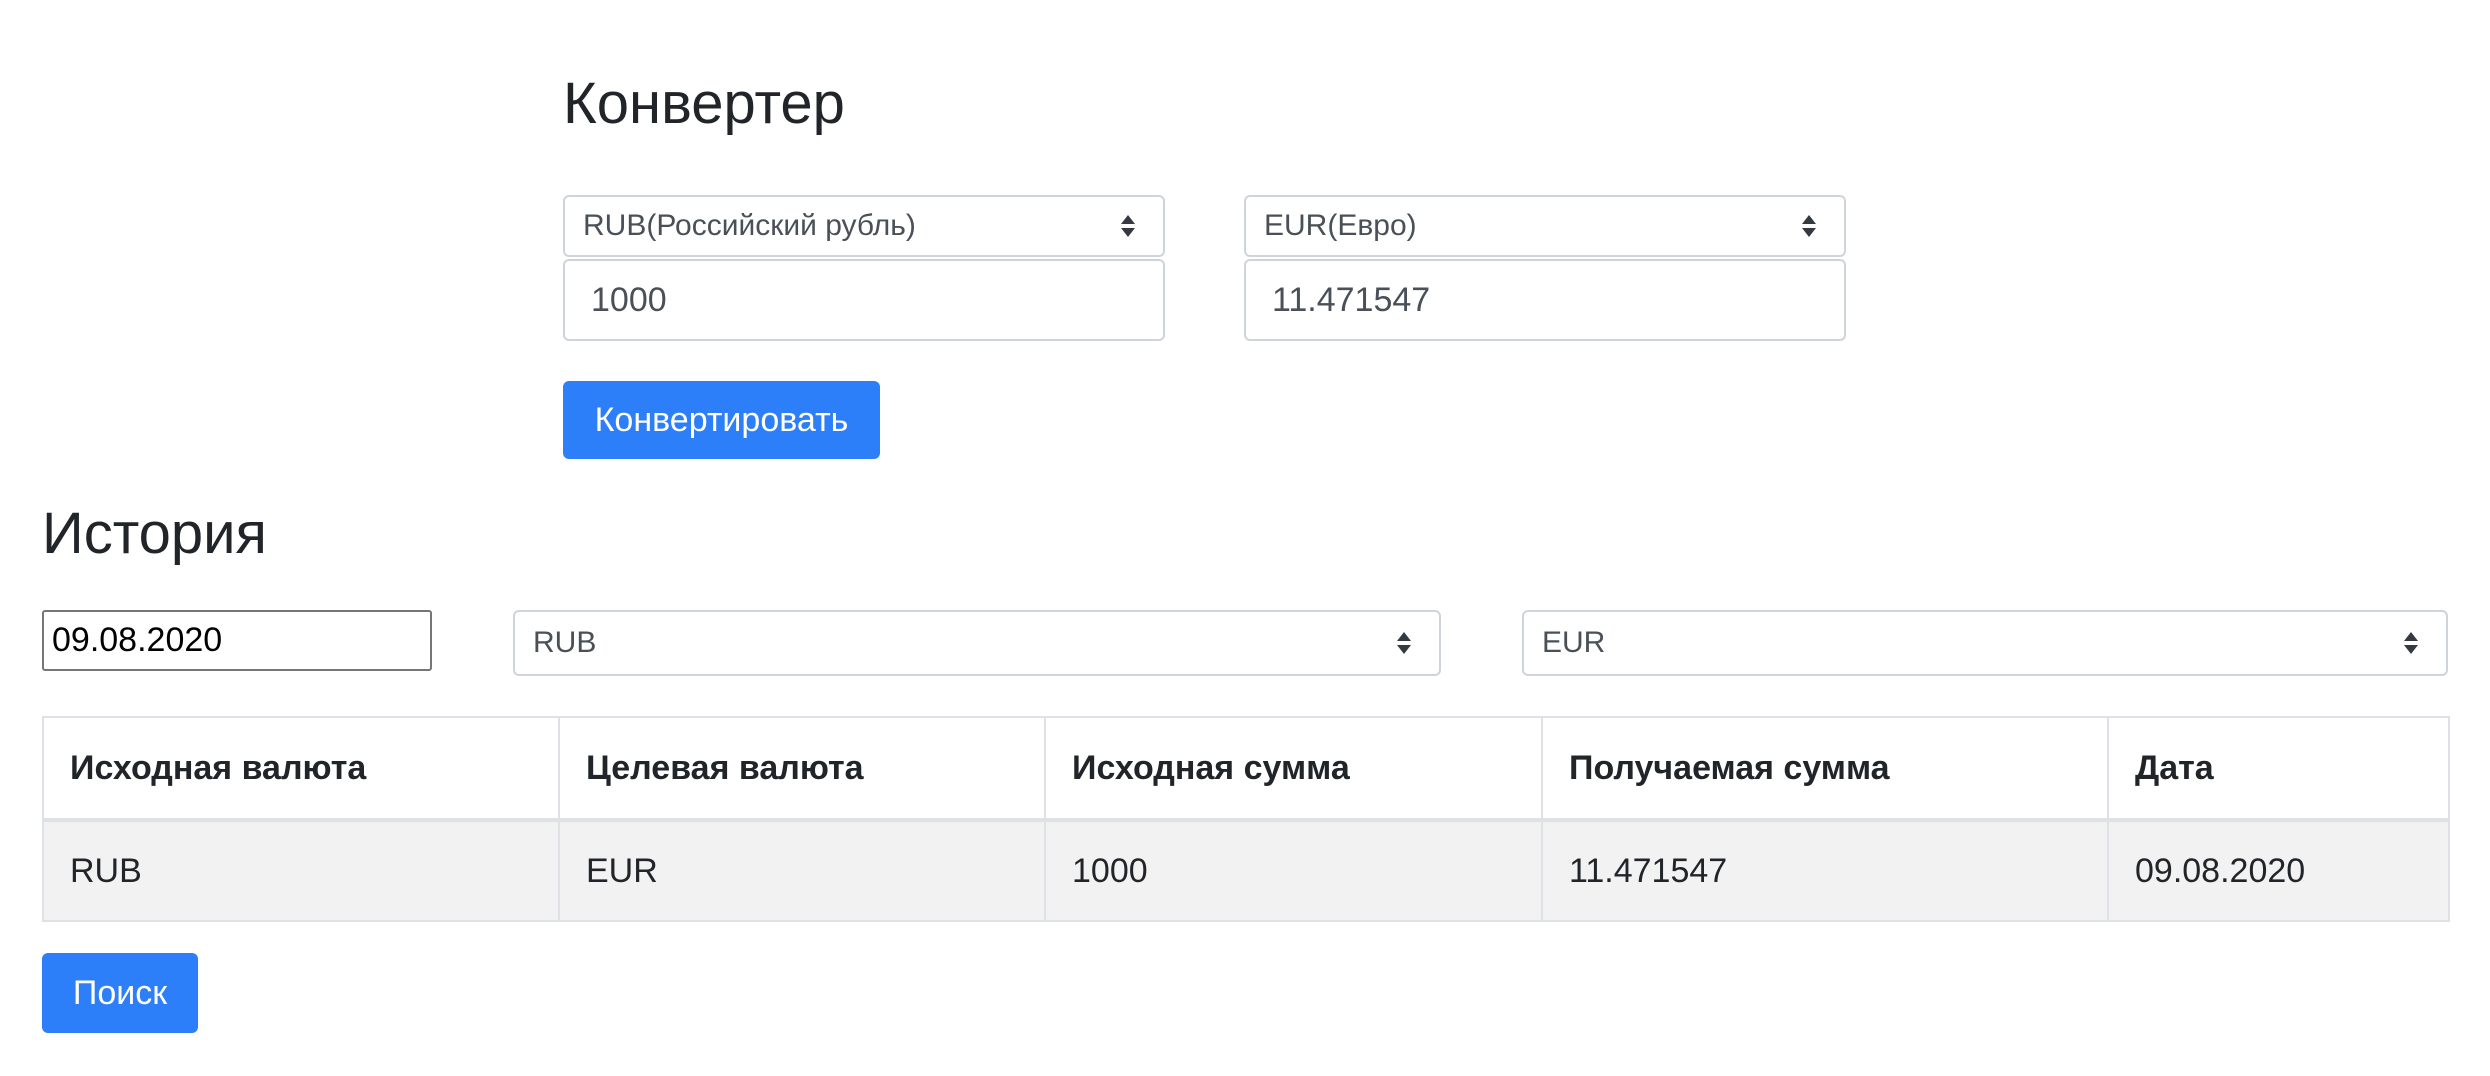 The height and width of the screenshot is (1076, 2490). What do you see at coordinates (1545, 300) in the screenshot?
I see `to-amount-input: 11.471547` at bounding box center [1545, 300].